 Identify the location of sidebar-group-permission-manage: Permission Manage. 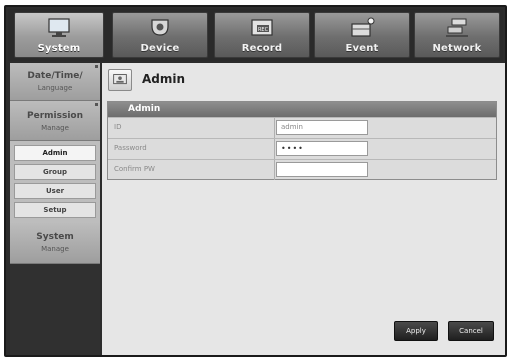
(55, 121).